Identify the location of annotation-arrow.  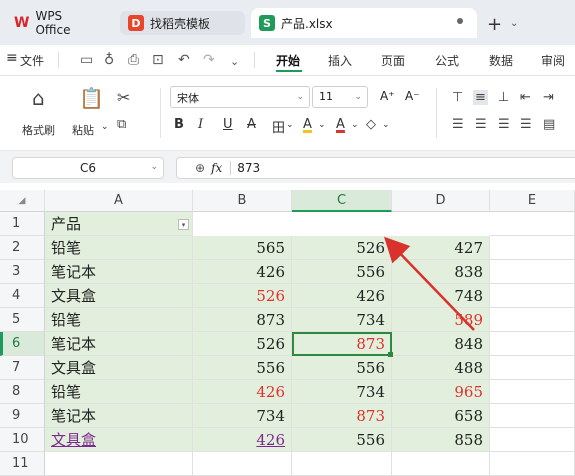
(429, 283).